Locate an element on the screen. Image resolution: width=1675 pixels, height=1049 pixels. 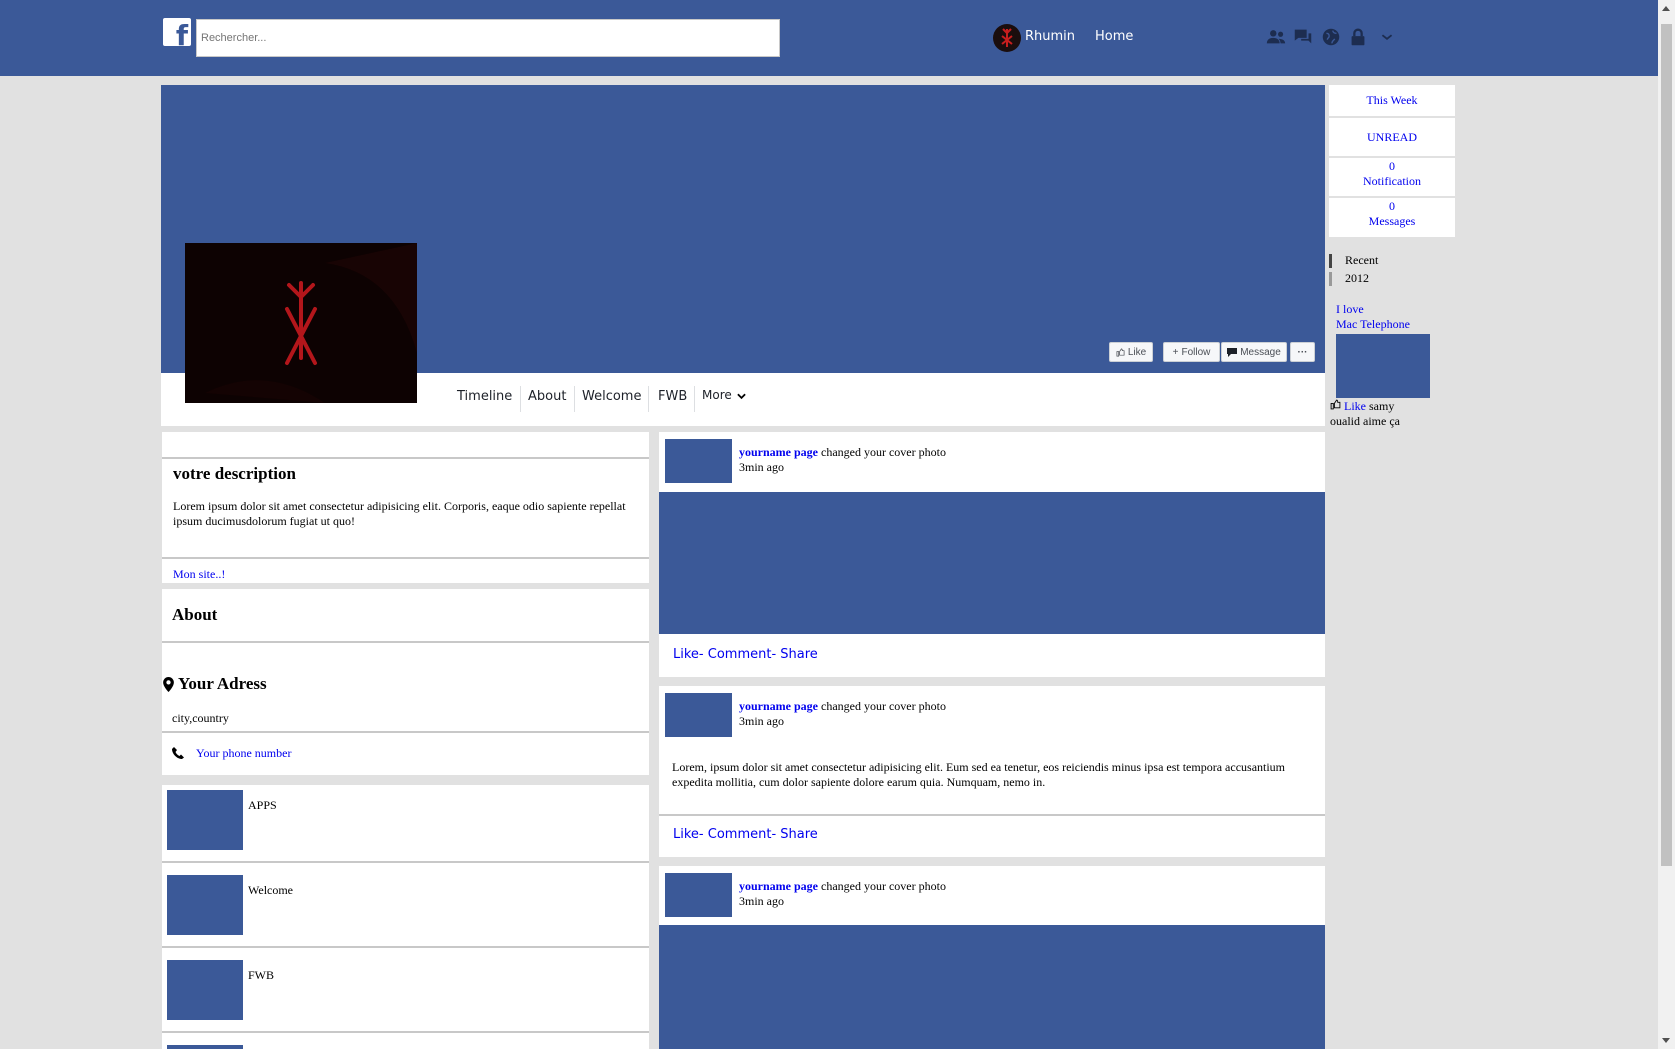
notification-box: 0 Notification is located at coordinates (1392, 177).